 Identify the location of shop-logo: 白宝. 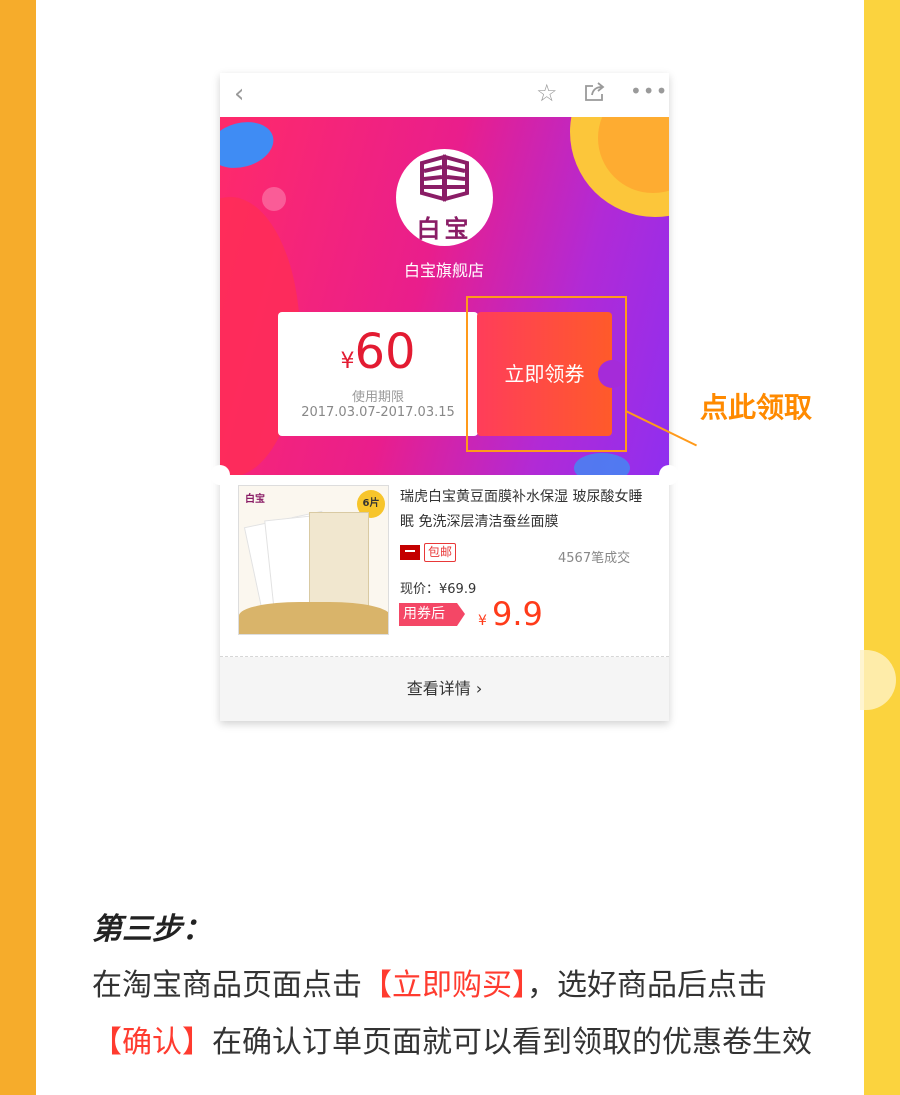
(444, 197).